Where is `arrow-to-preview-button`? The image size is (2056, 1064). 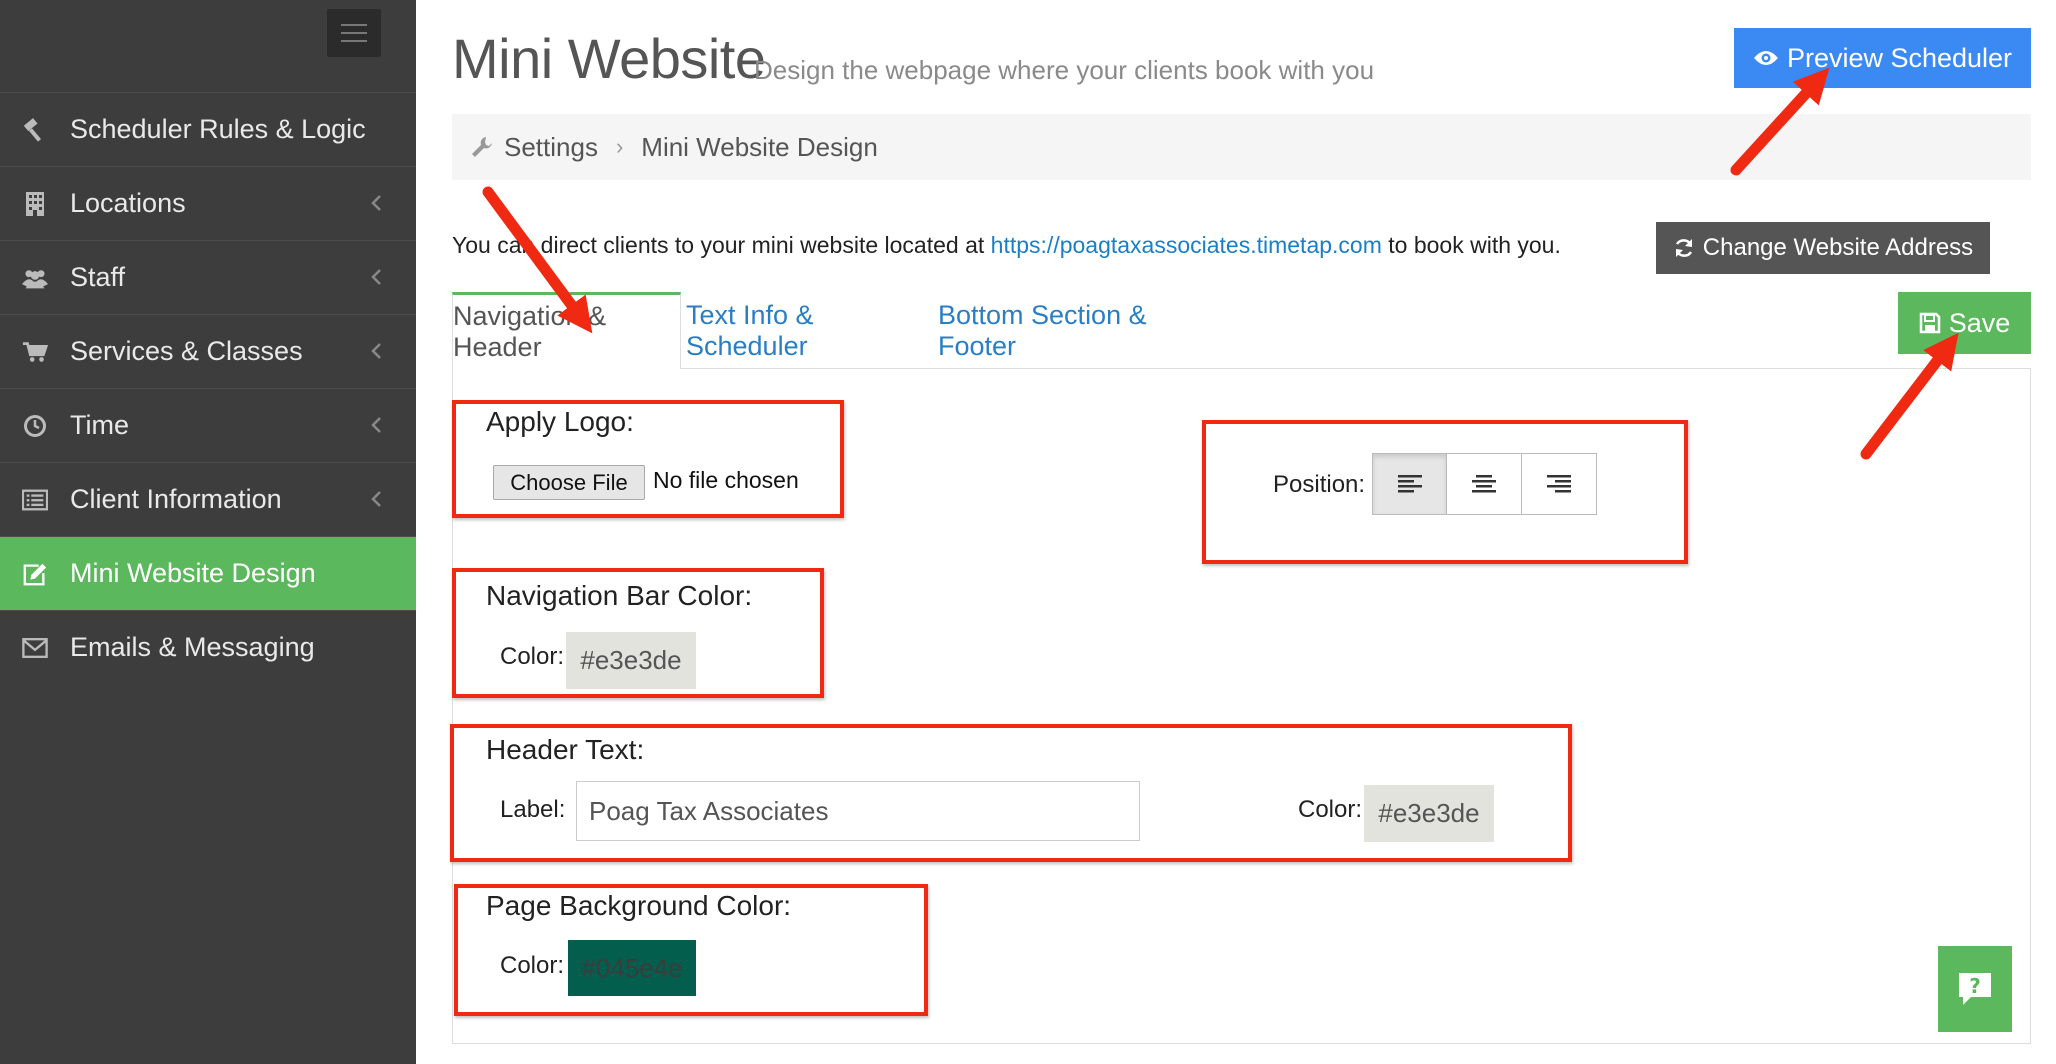
arrow-to-preview-button is located at coordinates (1780, 121).